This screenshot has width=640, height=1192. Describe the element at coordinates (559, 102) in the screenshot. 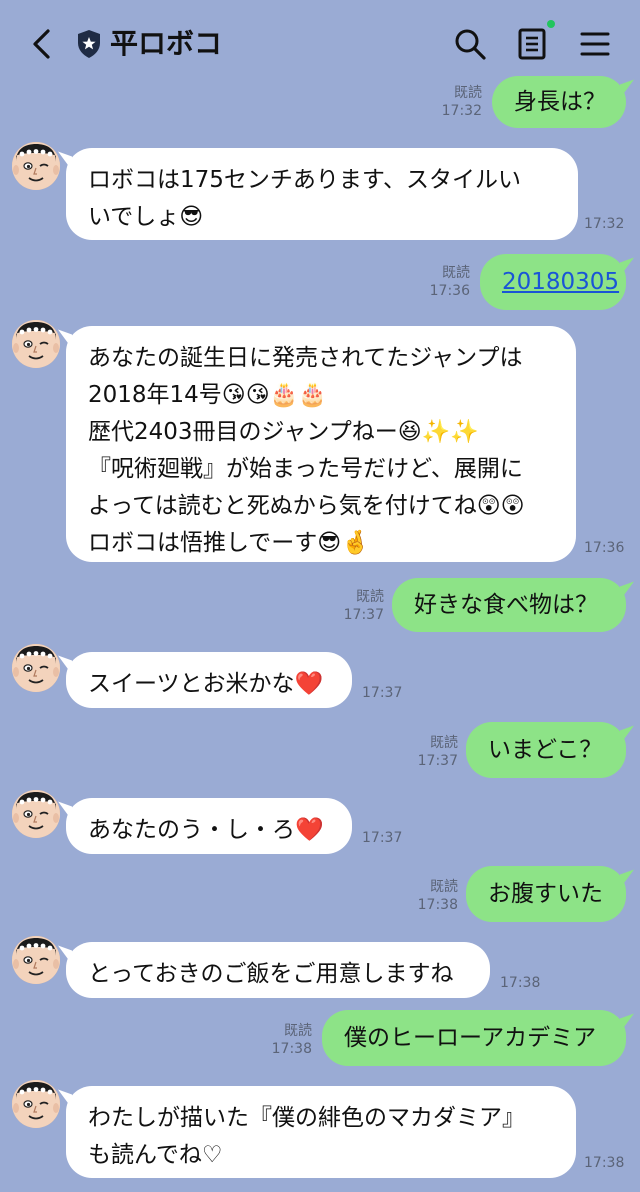

I see `outgoing-message: 身長は？` at that location.